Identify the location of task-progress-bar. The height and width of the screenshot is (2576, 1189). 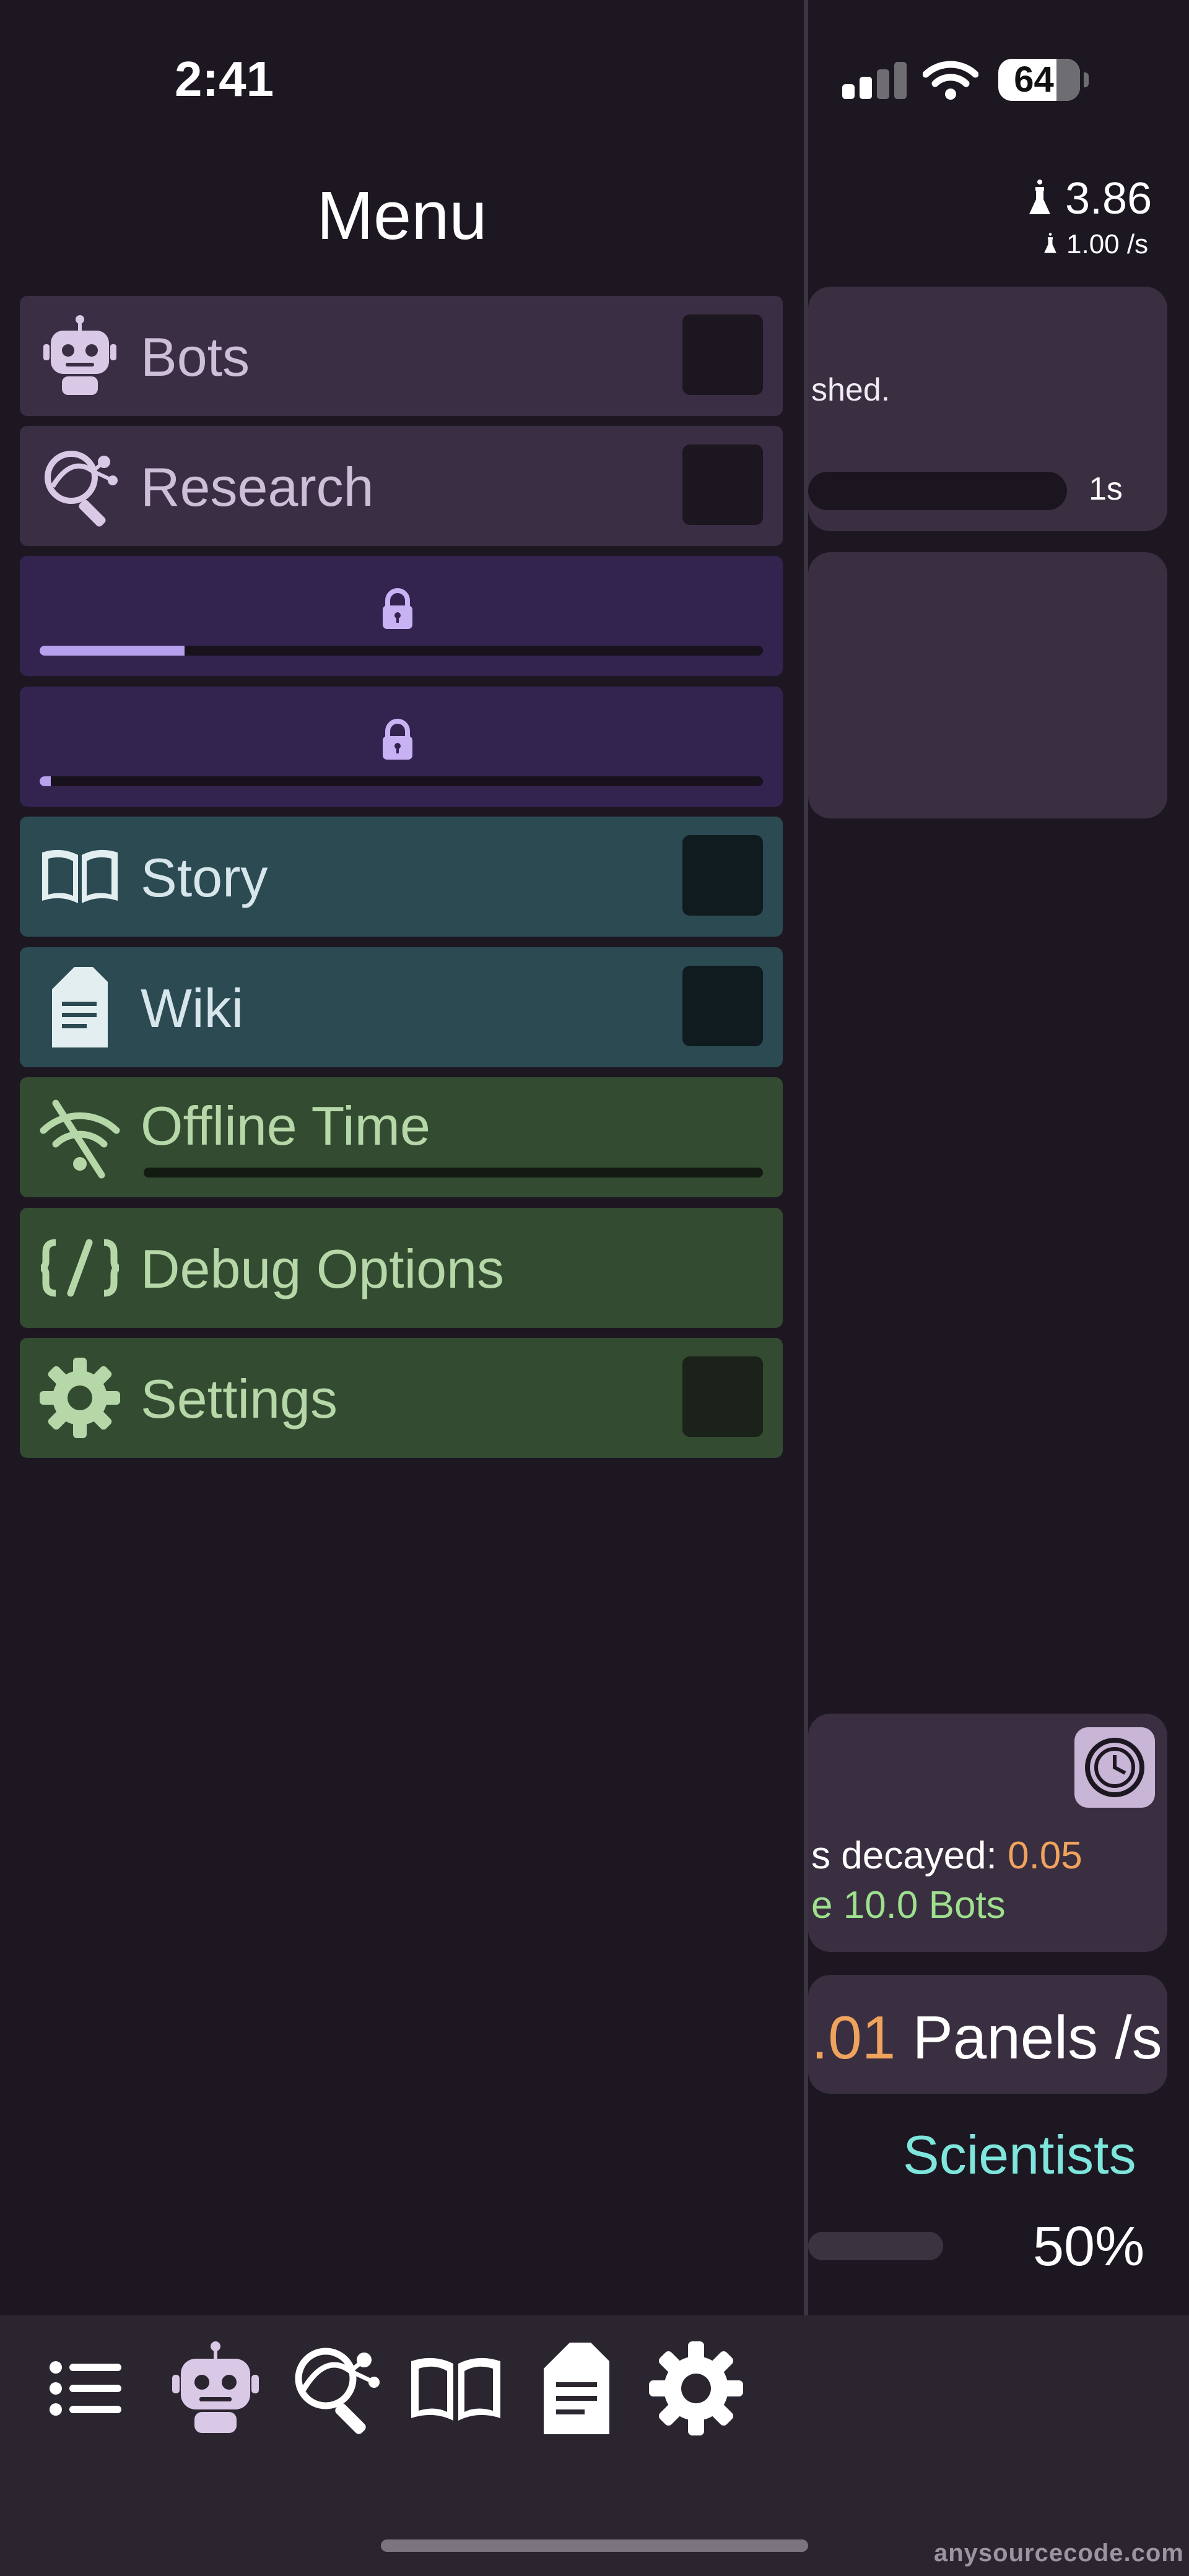
(937, 491).